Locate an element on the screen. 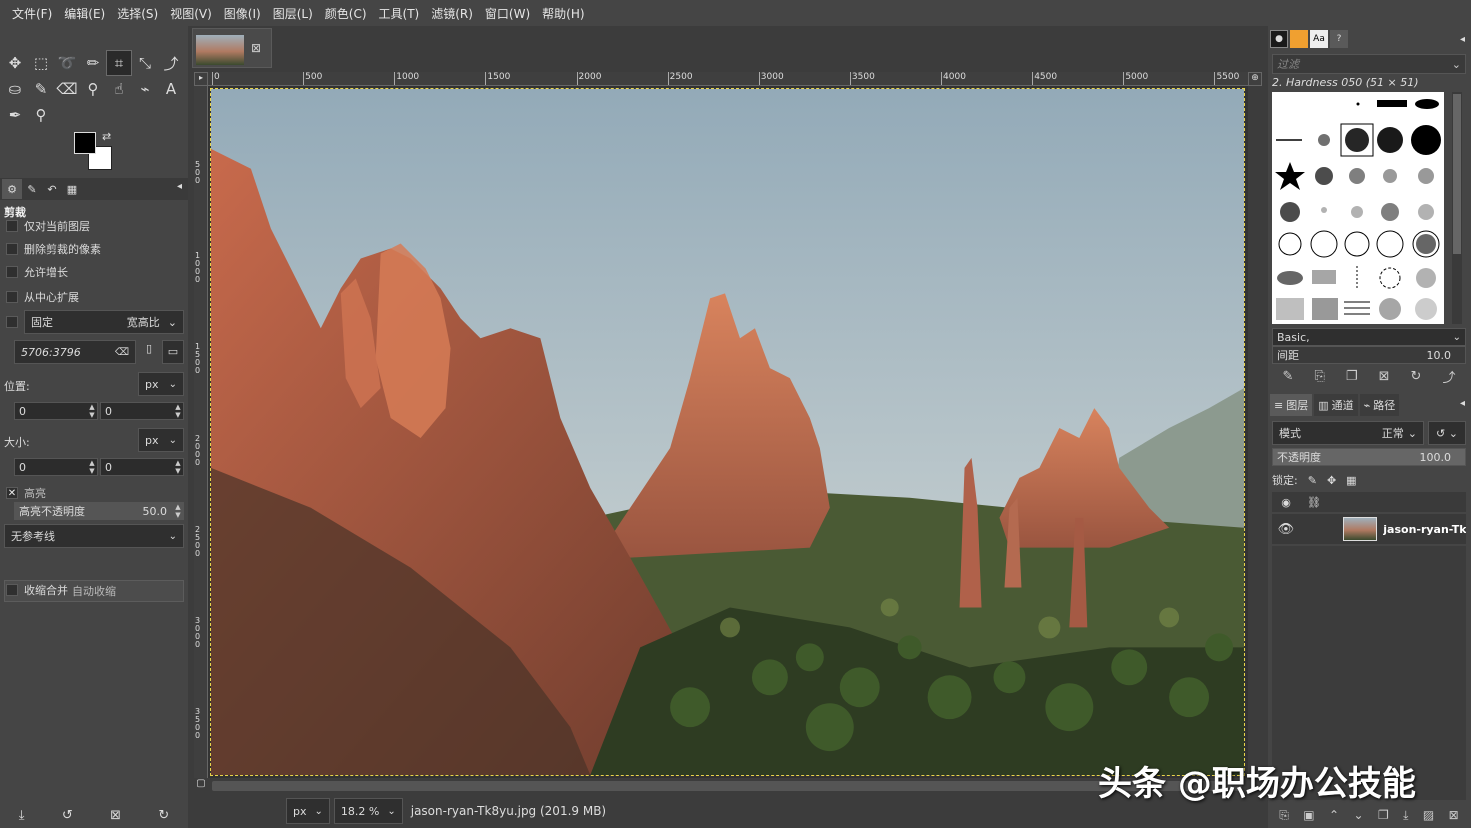 The image size is (1471, 828). unit-select: px ⌄ is located at coordinates (308, 811).